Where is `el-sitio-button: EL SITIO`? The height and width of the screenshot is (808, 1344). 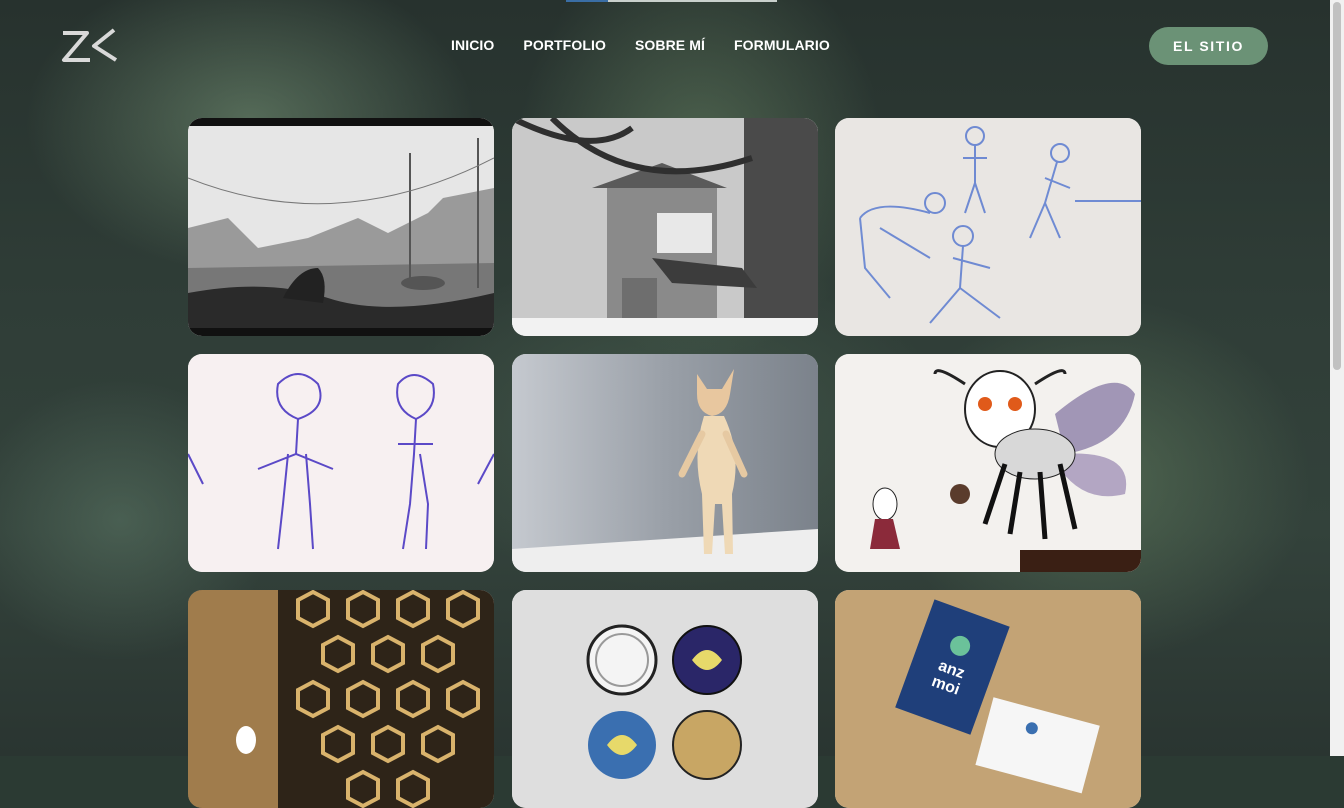 el-sitio-button: EL SITIO is located at coordinates (1208, 46).